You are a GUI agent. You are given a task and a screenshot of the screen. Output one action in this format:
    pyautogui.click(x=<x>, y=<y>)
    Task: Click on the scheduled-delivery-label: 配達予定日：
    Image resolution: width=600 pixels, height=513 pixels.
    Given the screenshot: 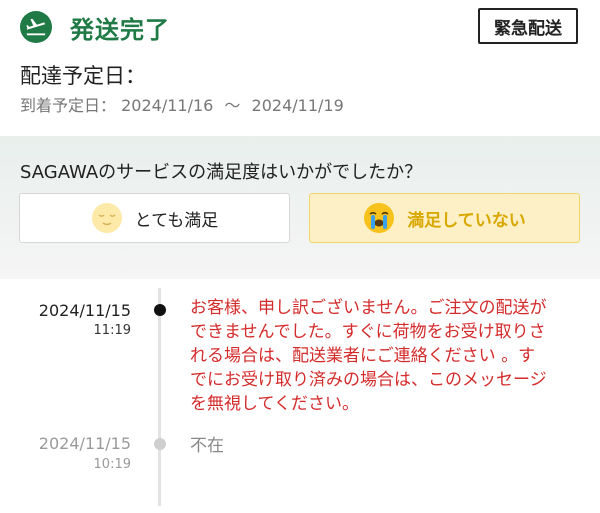 What is the action you would take?
    pyautogui.click(x=83, y=76)
    